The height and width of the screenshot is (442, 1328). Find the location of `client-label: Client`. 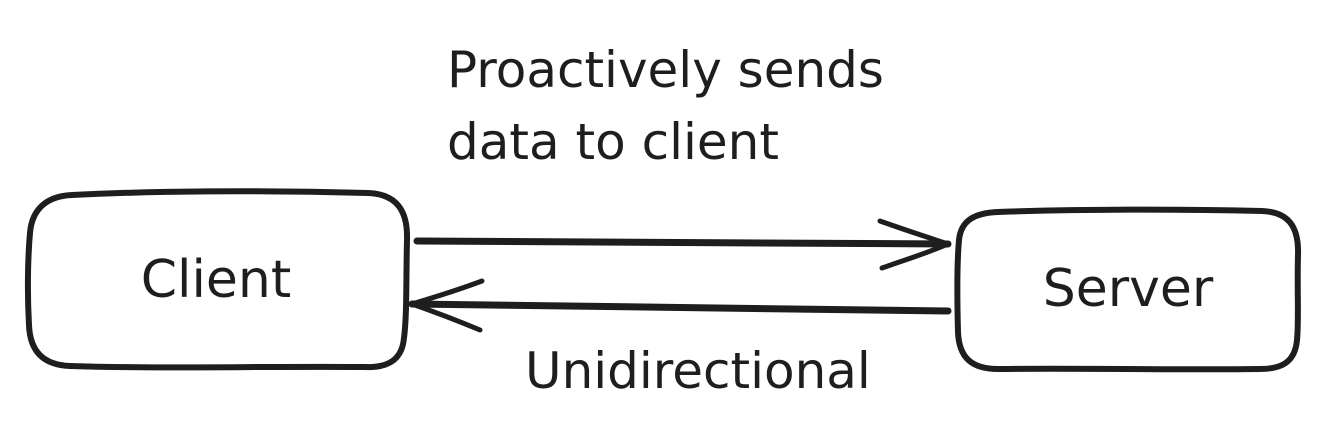

client-label: Client is located at coordinates (216, 280).